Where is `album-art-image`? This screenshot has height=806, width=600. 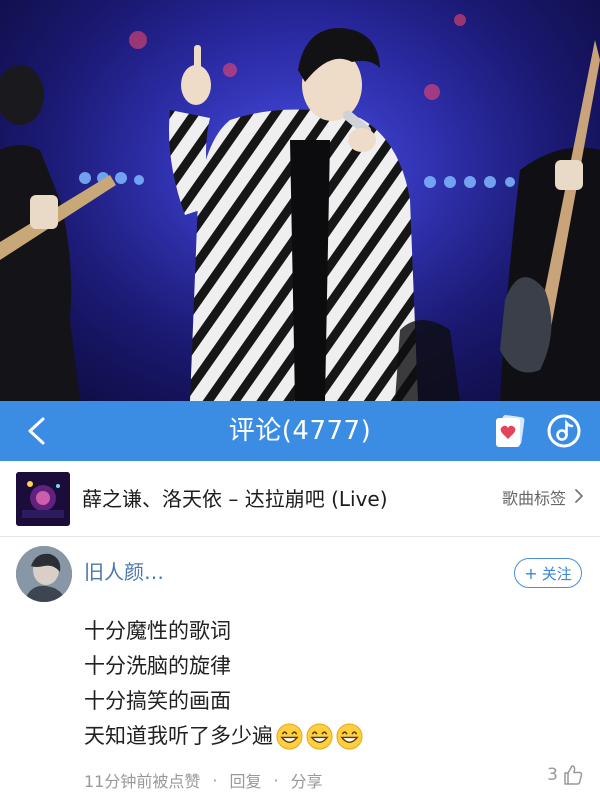
album-art-image is located at coordinates (43, 499).